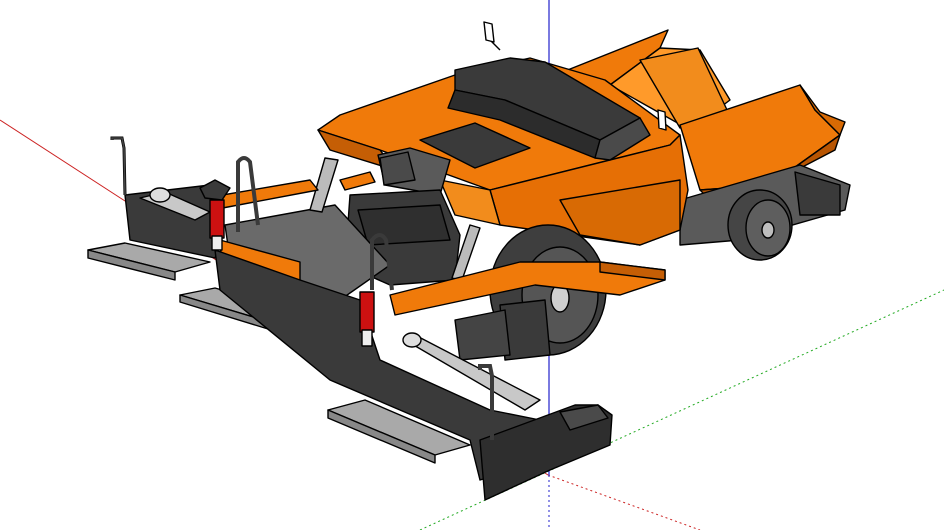 This screenshot has height=530, width=944. I want to click on red-axis-dotted, so click(624, 502).